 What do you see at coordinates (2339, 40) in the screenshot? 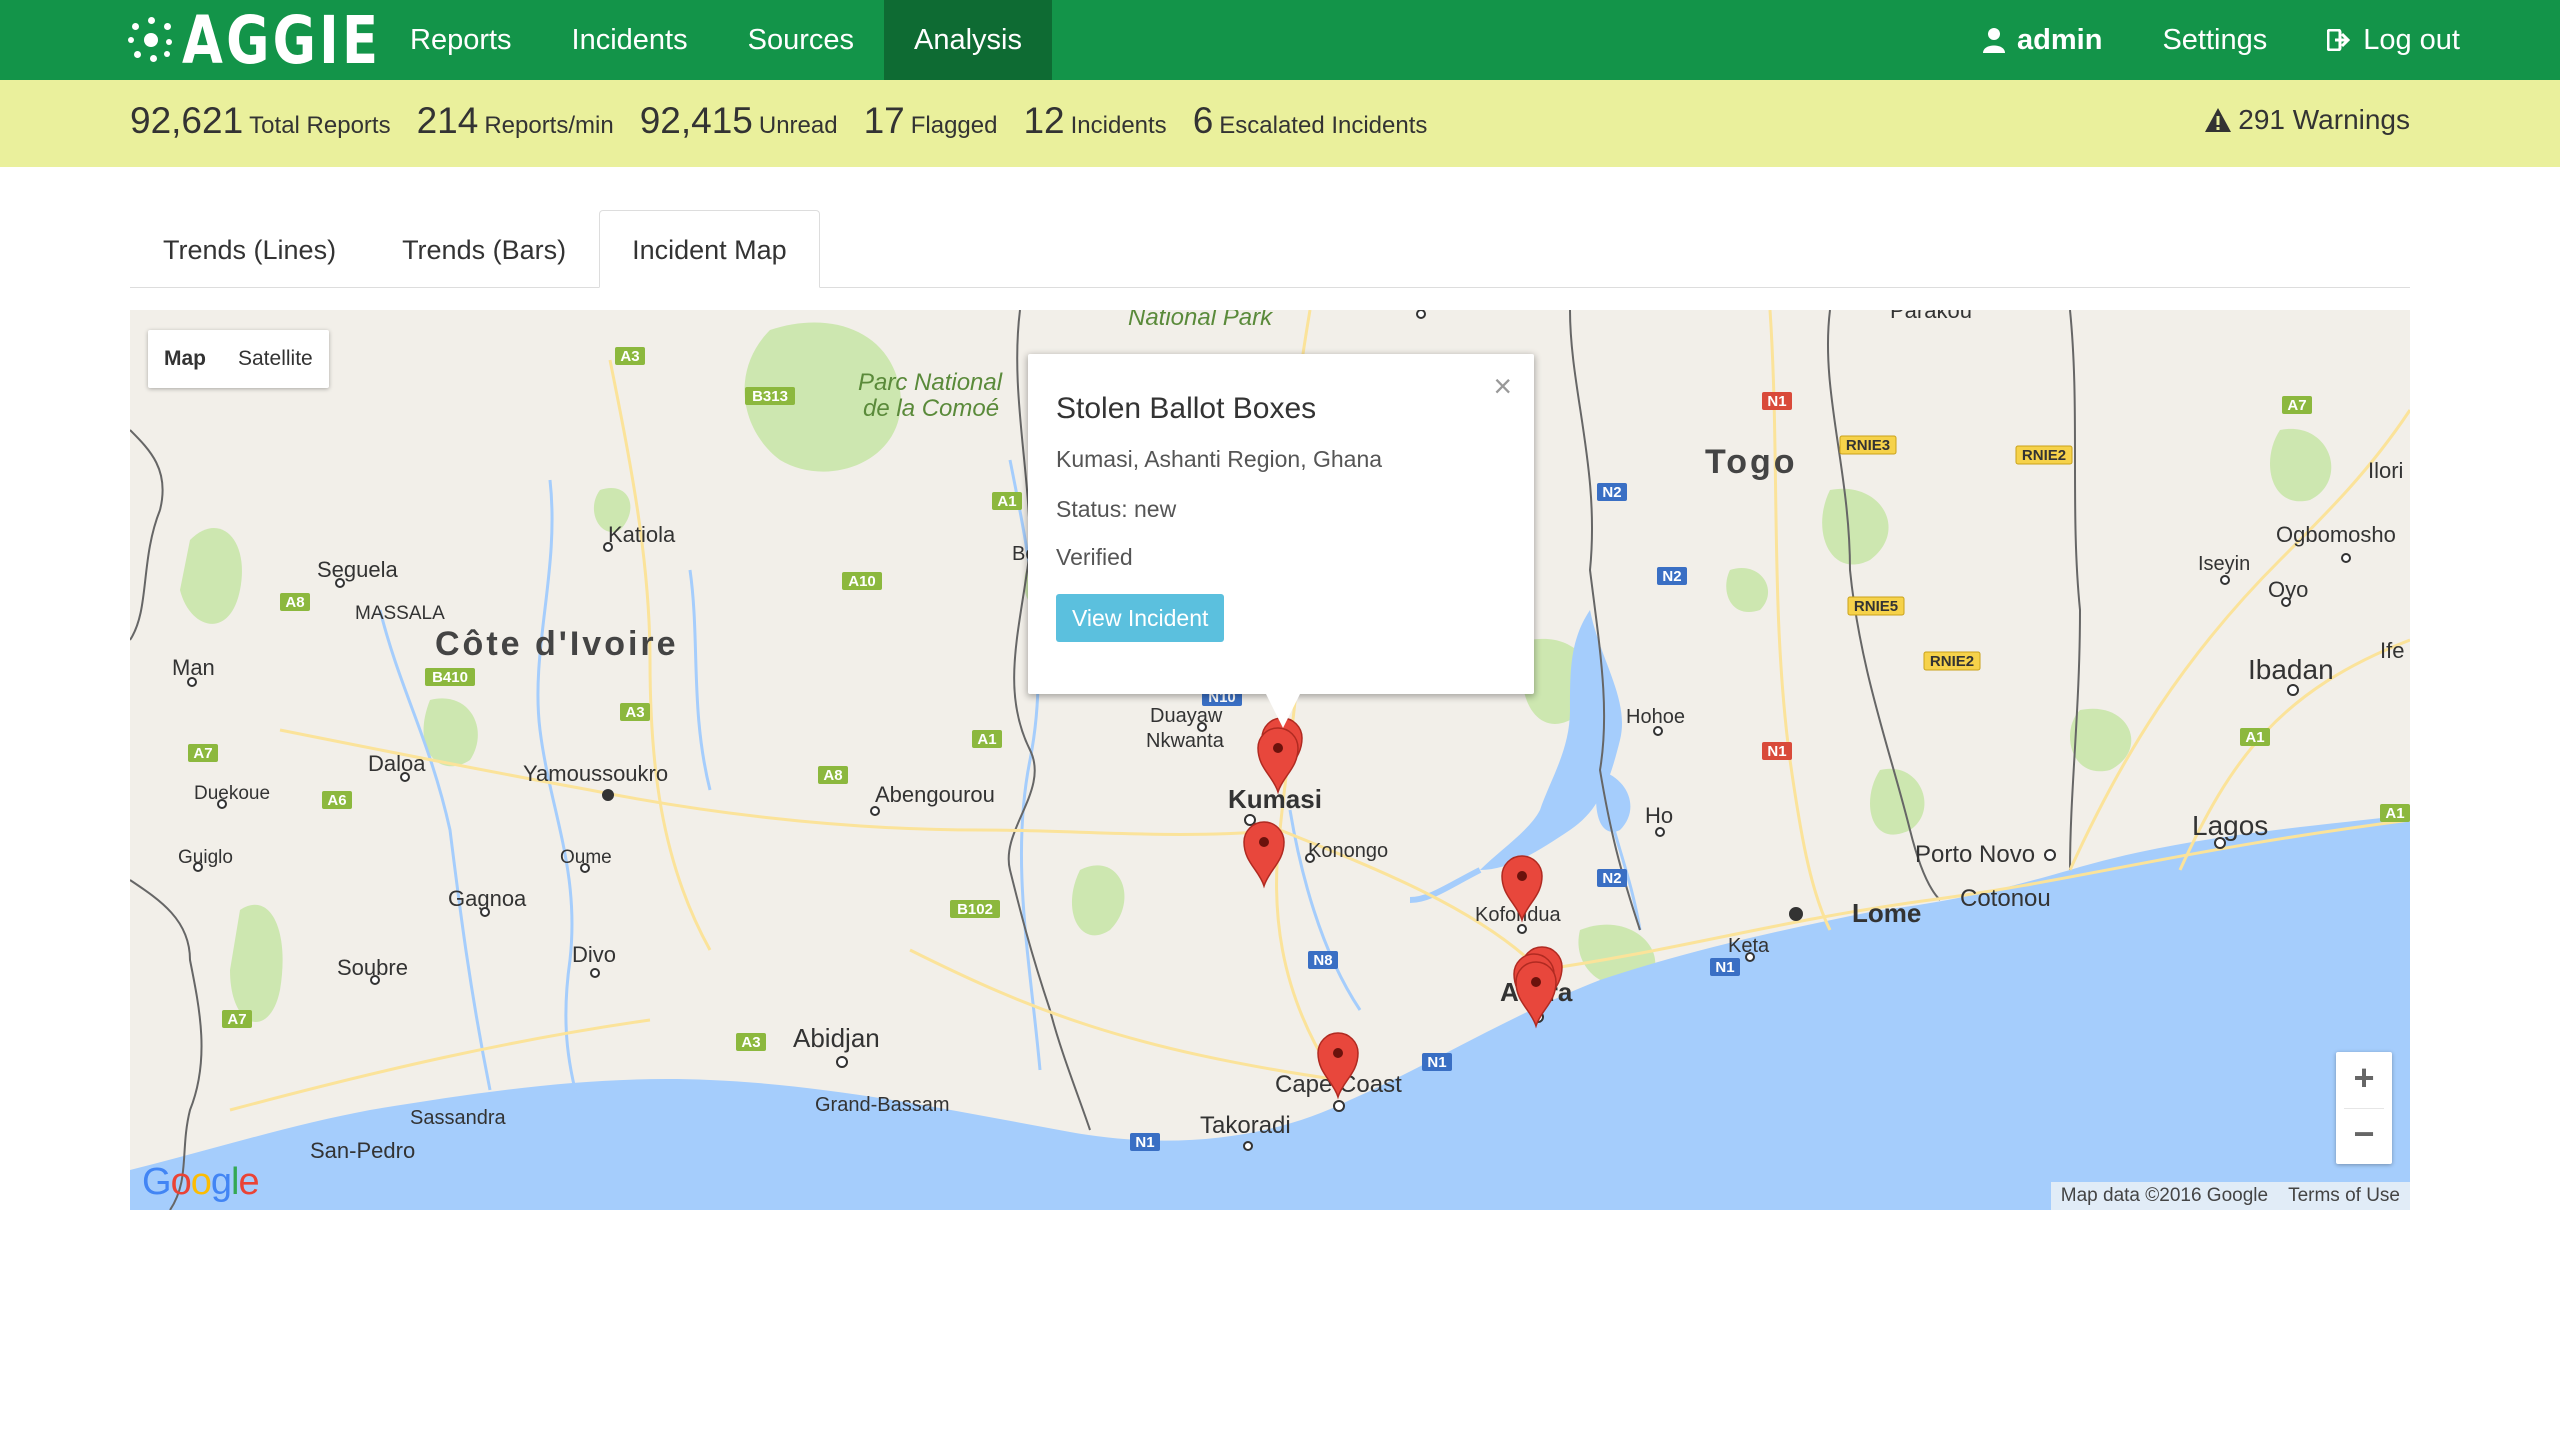
I see `logout-icon` at bounding box center [2339, 40].